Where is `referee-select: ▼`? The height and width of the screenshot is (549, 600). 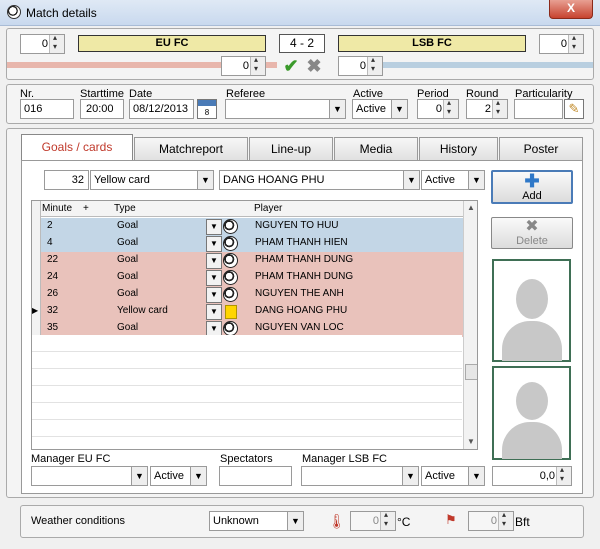 referee-select: ▼ is located at coordinates (285, 109).